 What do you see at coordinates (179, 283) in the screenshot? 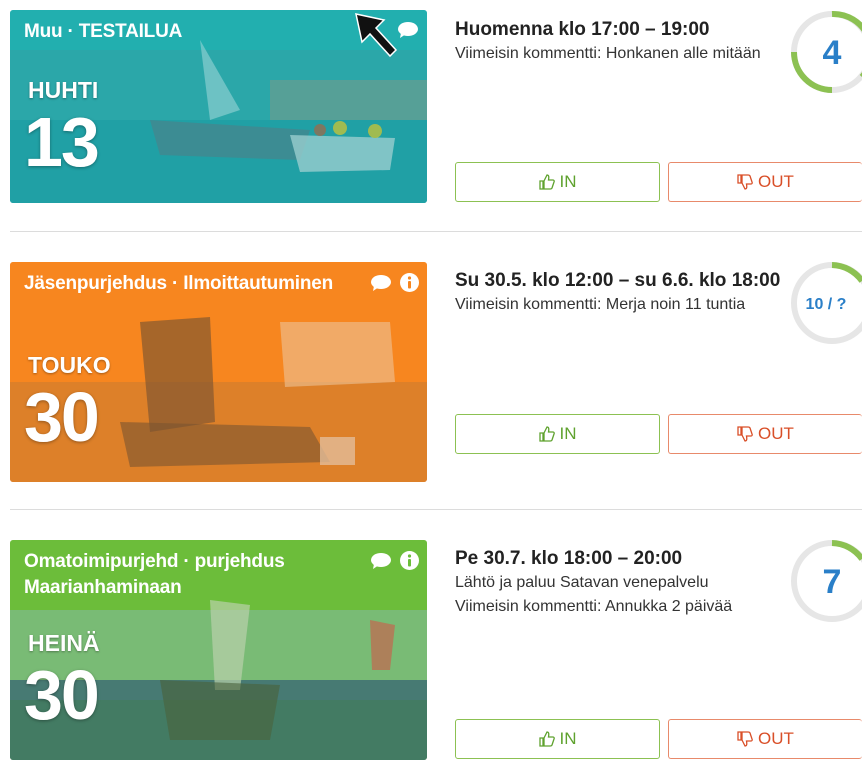
I see `event-category: Jäsenpurjehdus · Ilmoittautuminen` at bounding box center [179, 283].